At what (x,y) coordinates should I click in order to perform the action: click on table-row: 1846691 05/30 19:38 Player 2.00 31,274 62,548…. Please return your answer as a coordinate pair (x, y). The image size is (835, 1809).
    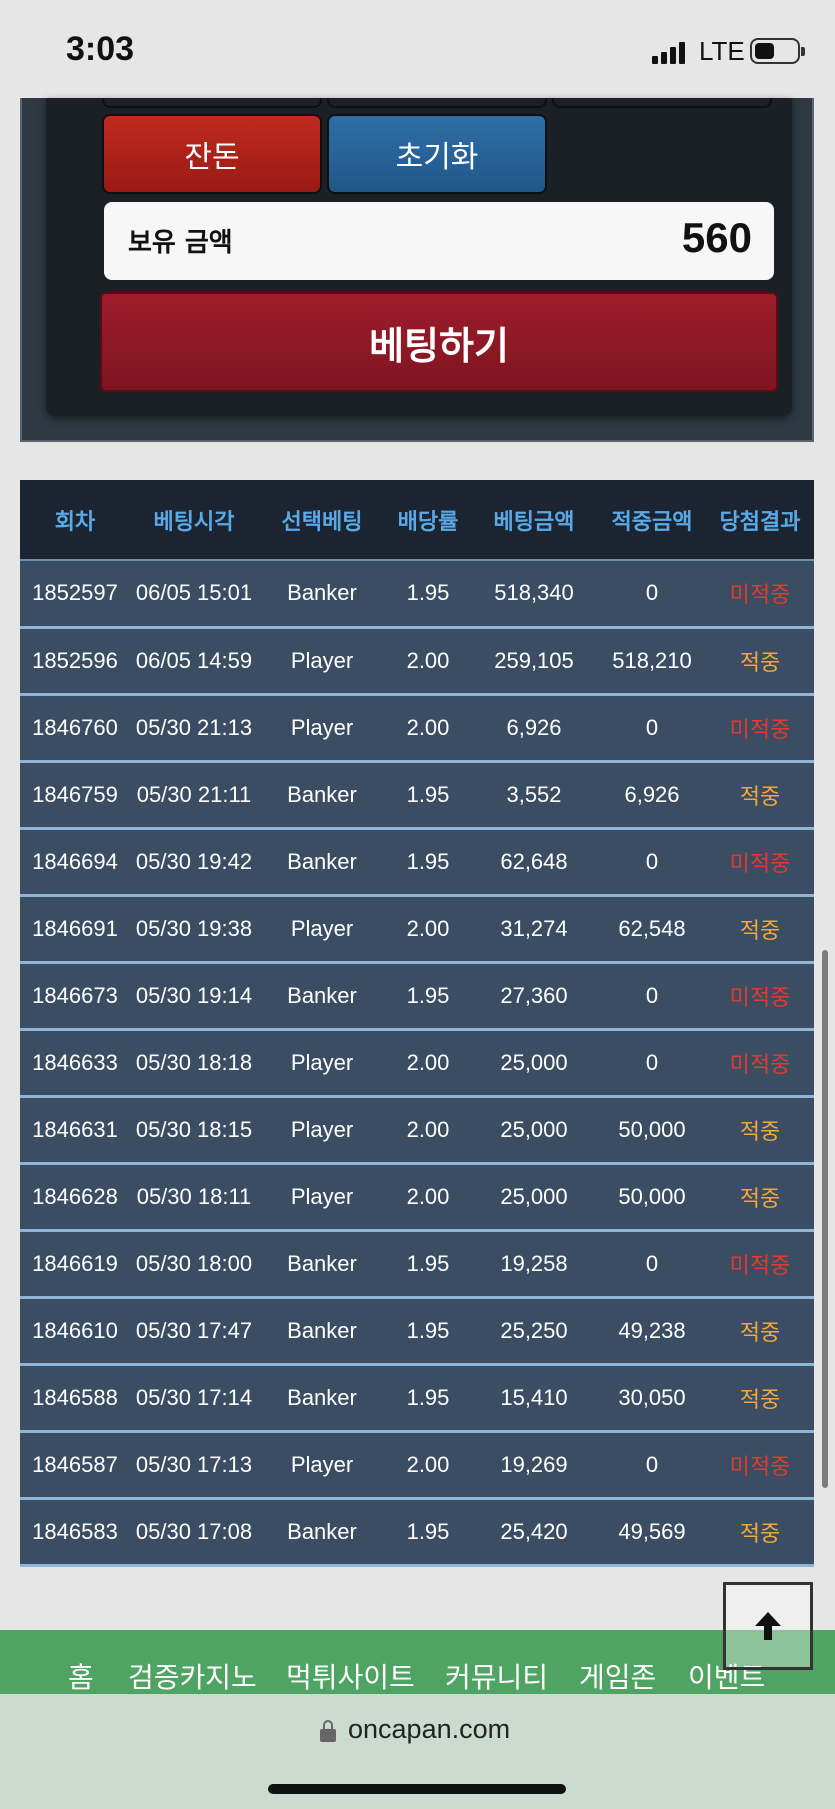
    Looking at the image, I should click on (417, 928).